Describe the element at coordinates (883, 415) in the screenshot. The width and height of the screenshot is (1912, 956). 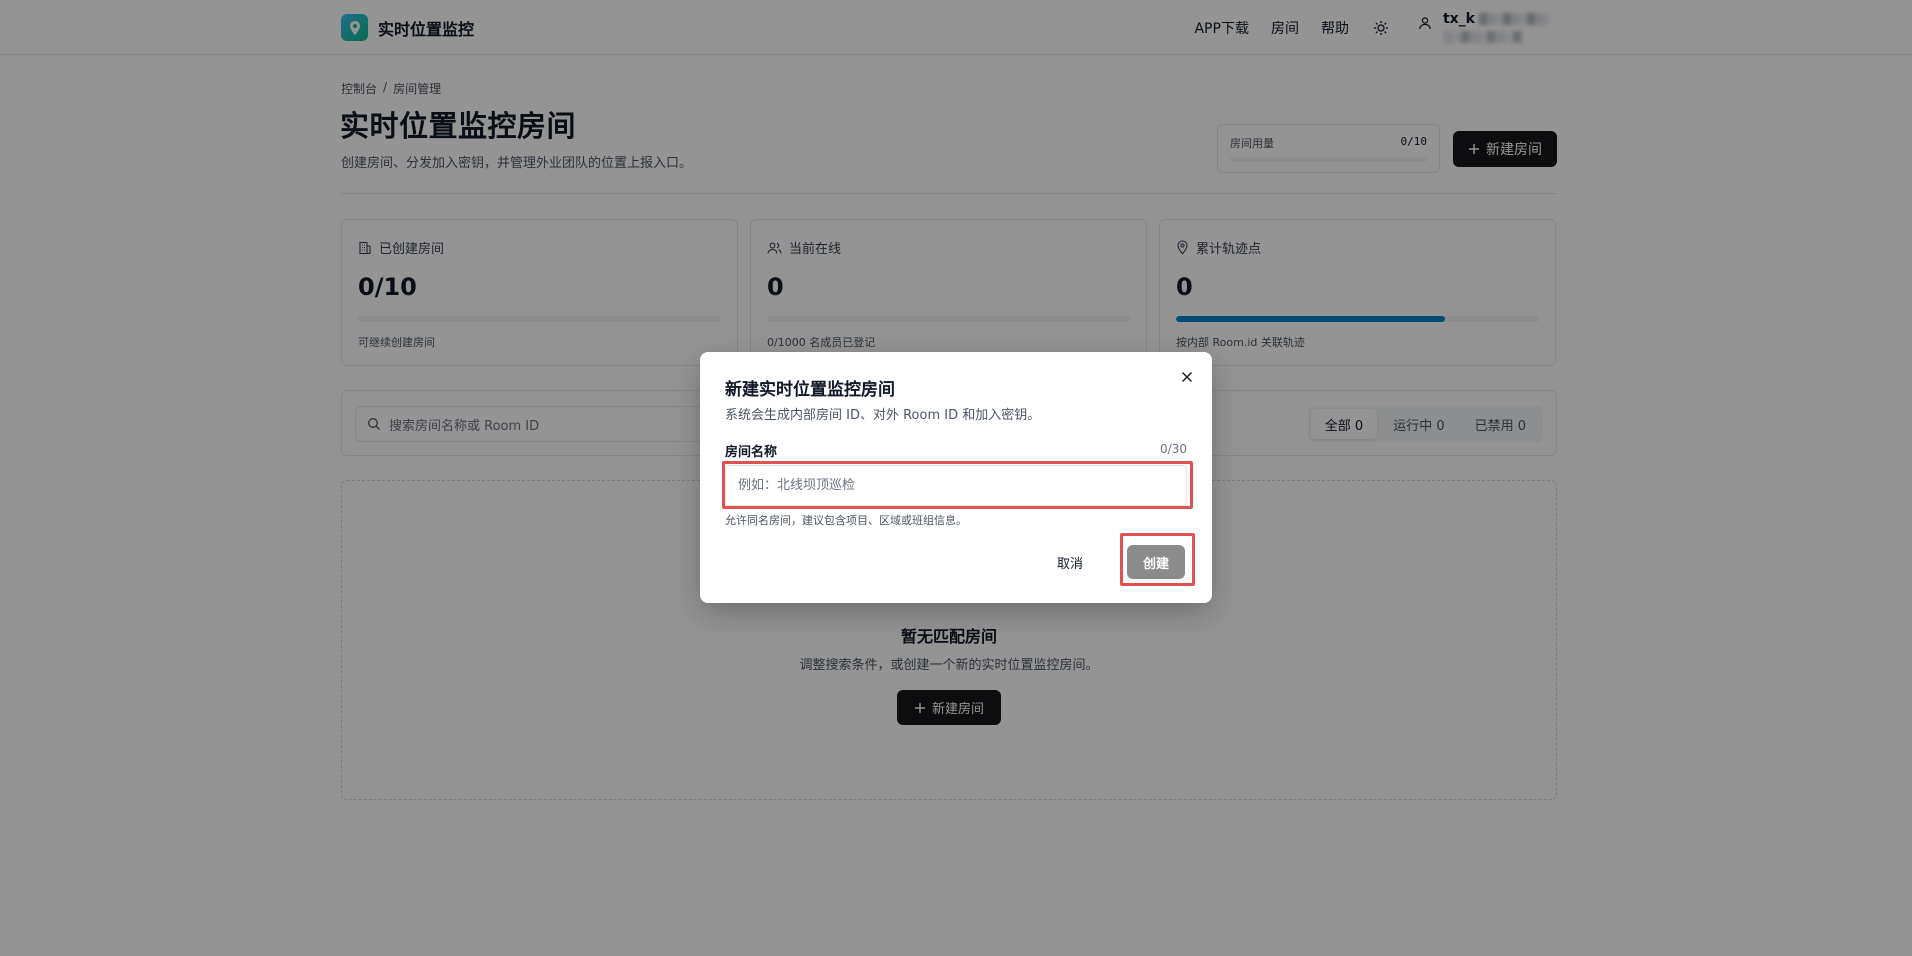
I see `dialog-description: 系统会生成内部房间 ID、对外 Room ID 和加入密钥。` at that location.